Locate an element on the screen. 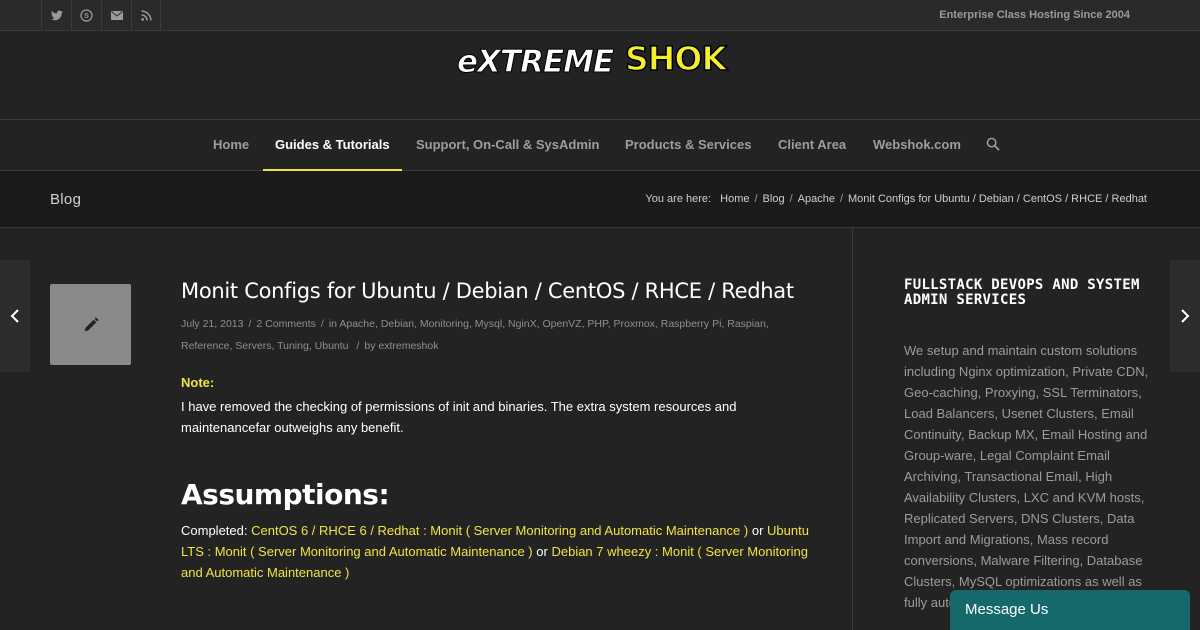 The image size is (1200, 630). pencil-icon is located at coordinates (91, 323).